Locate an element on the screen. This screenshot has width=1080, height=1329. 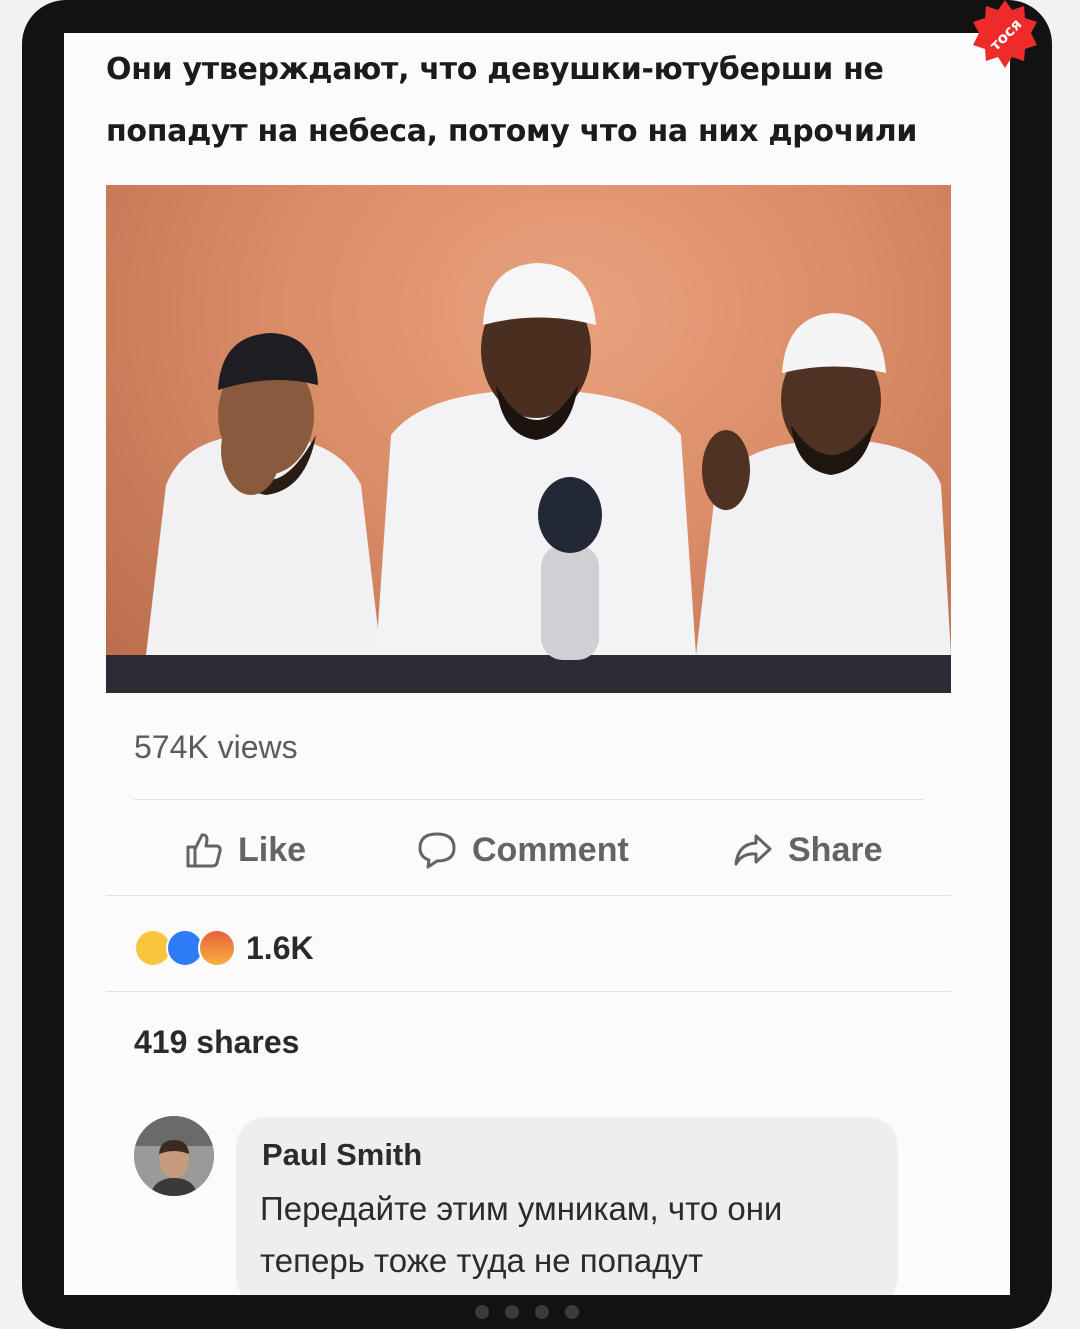
reaction-summary: 1.6K is located at coordinates (224, 948).